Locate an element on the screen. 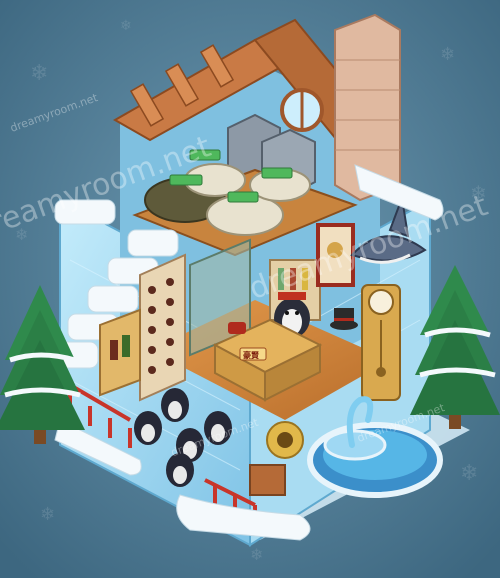 This screenshot has width=500, height=578. grandfather-clock-icon is located at coordinates (381, 342).